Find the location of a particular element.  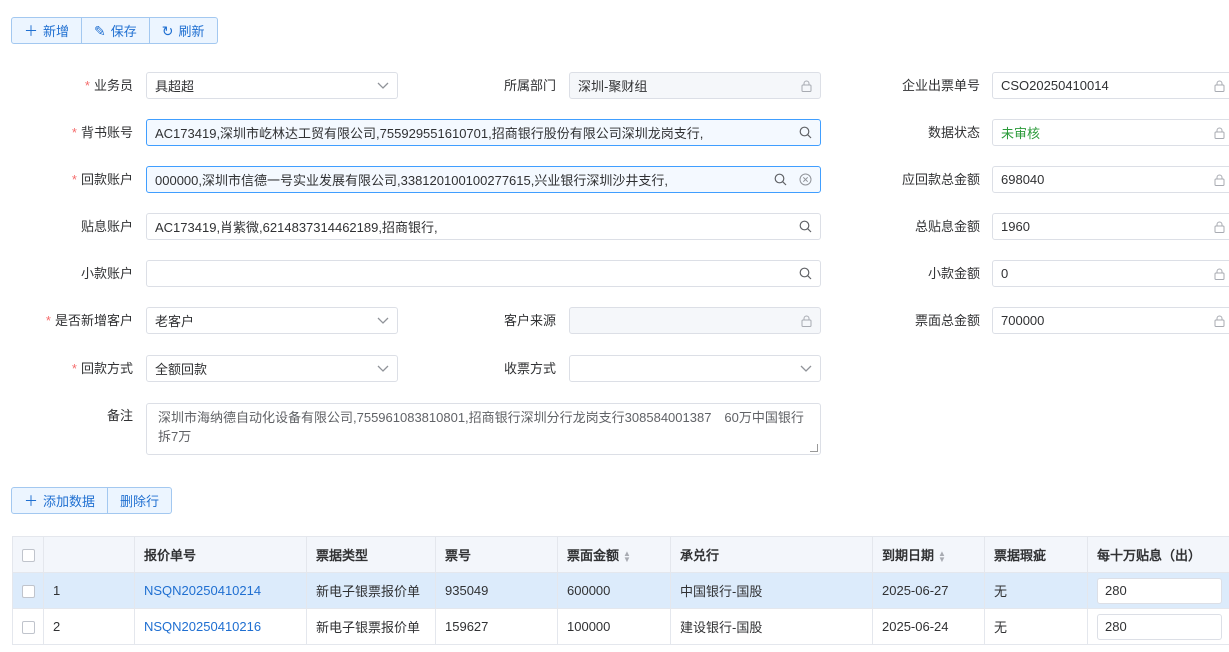

row-quote-no: NSQN20250410214 is located at coordinates (220, 590).